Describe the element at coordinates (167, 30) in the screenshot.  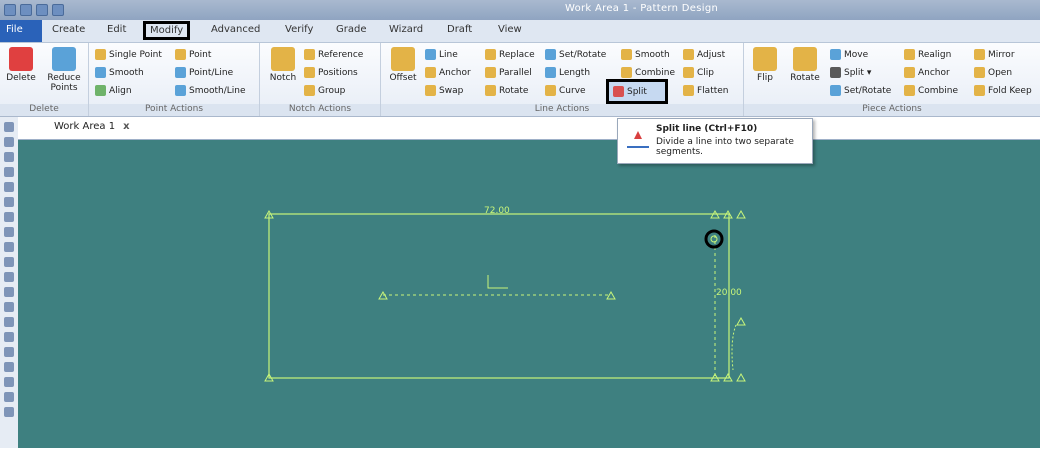
I see `tab-modify: Modify` at that location.